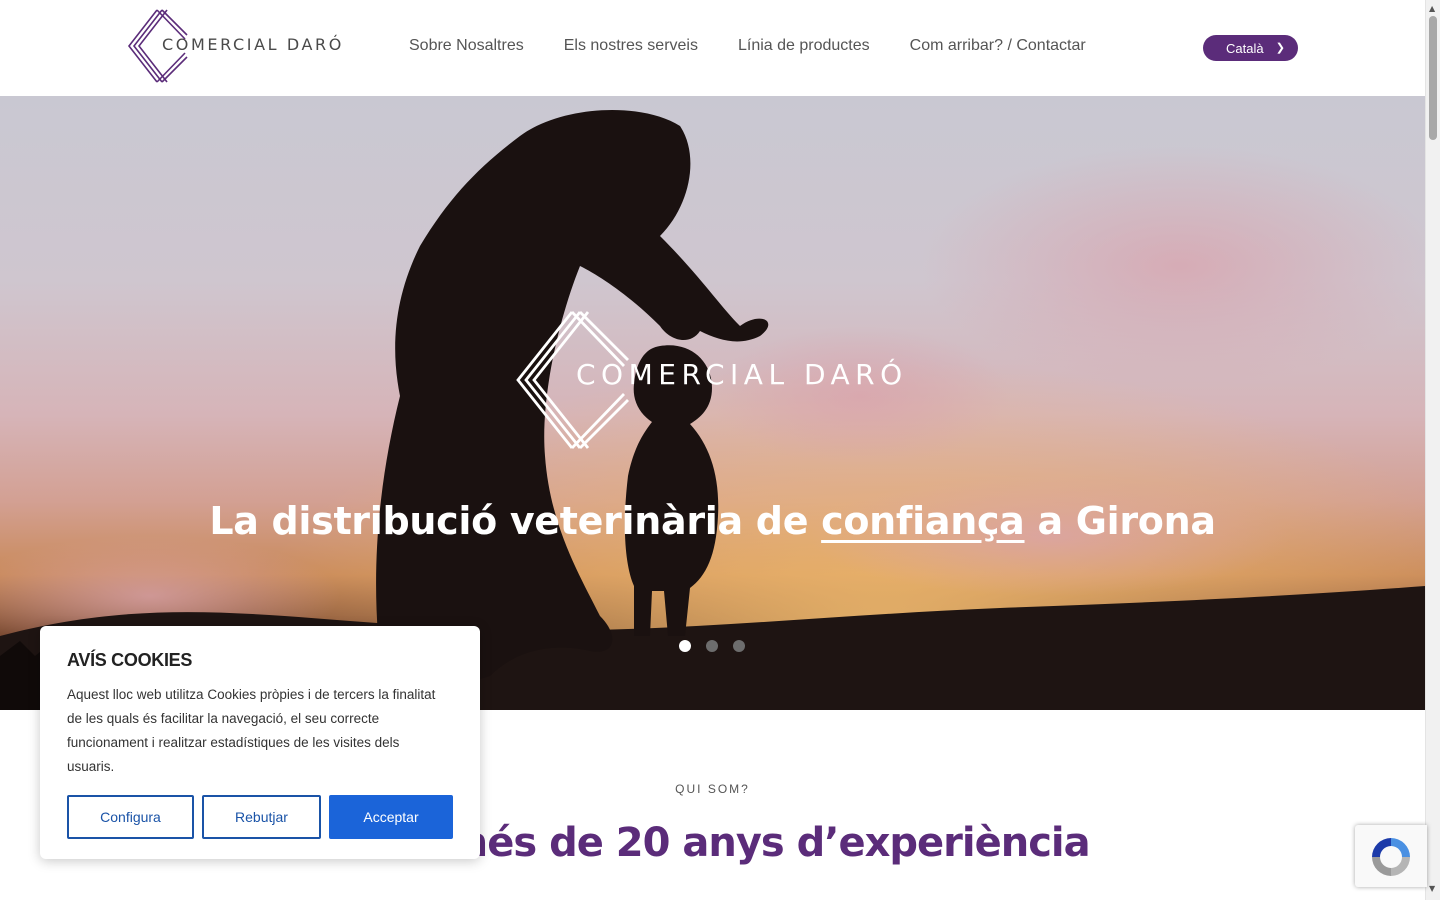  What do you see at coordinates (130, 660) in the screenshot?
I see `cookie-title: AVÍS COOKIES` at bounding box center [130, 660].